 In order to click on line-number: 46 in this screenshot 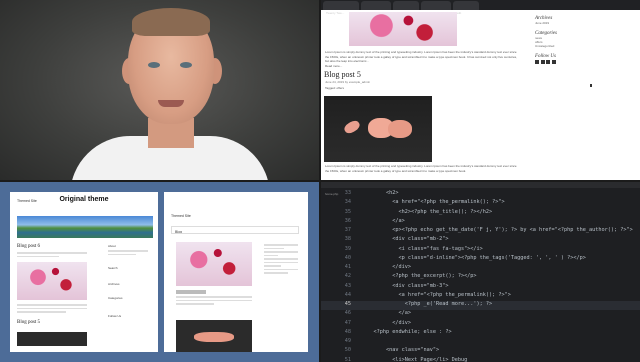, I will do `click(347, 313)`.